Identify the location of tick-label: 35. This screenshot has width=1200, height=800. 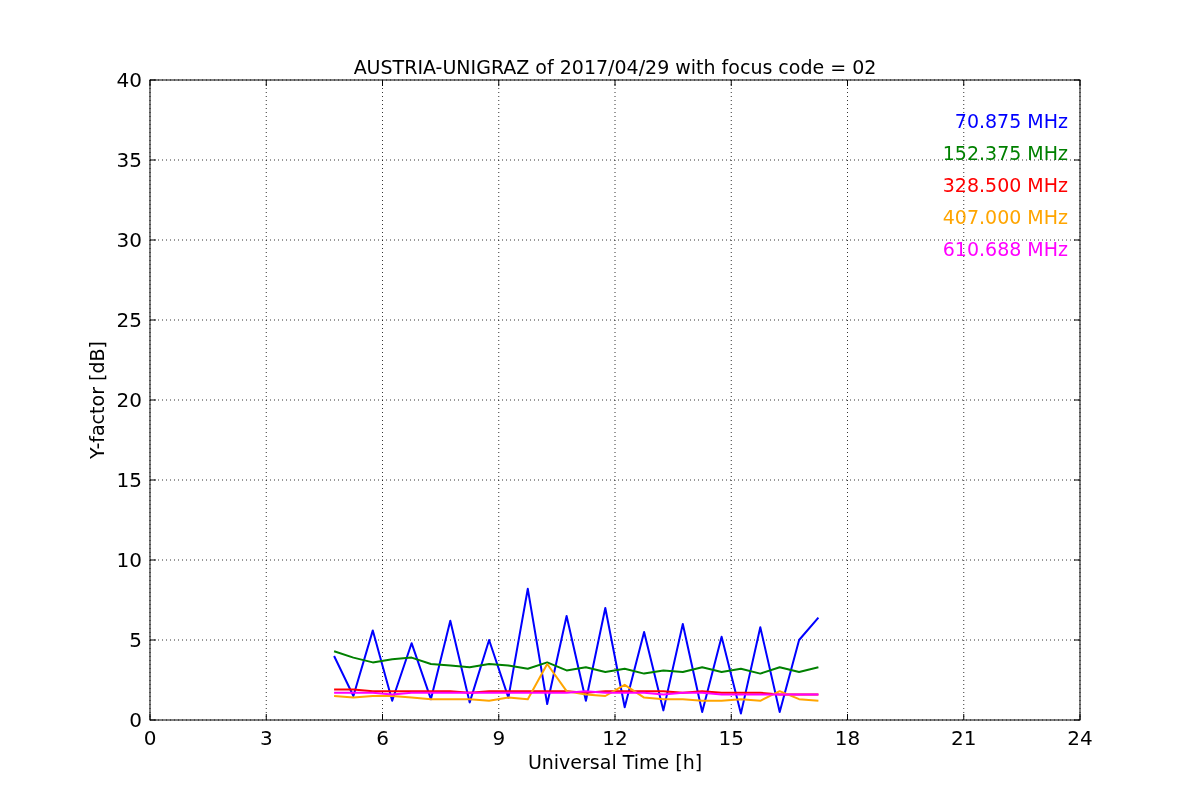
(129, 160).